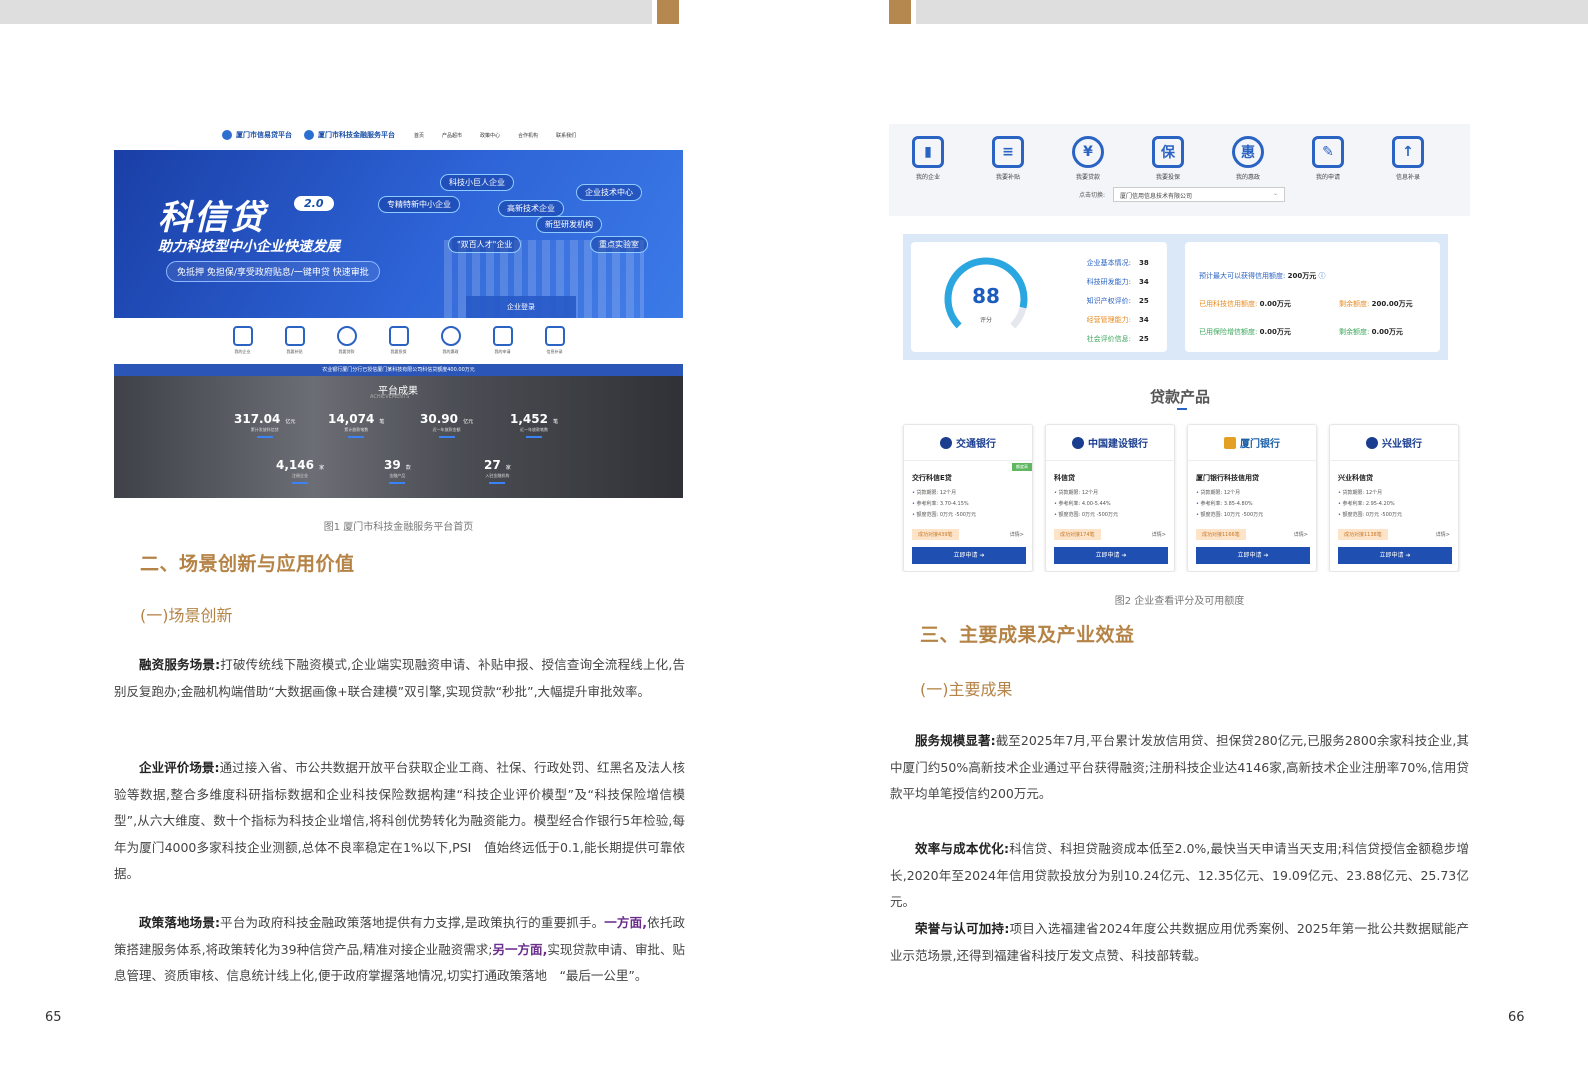 The image size is (1588, 1078). Describe the element at coordinates (927, 177) in the screenshot. I see `f2-icon-label: 我的企业` at that location.